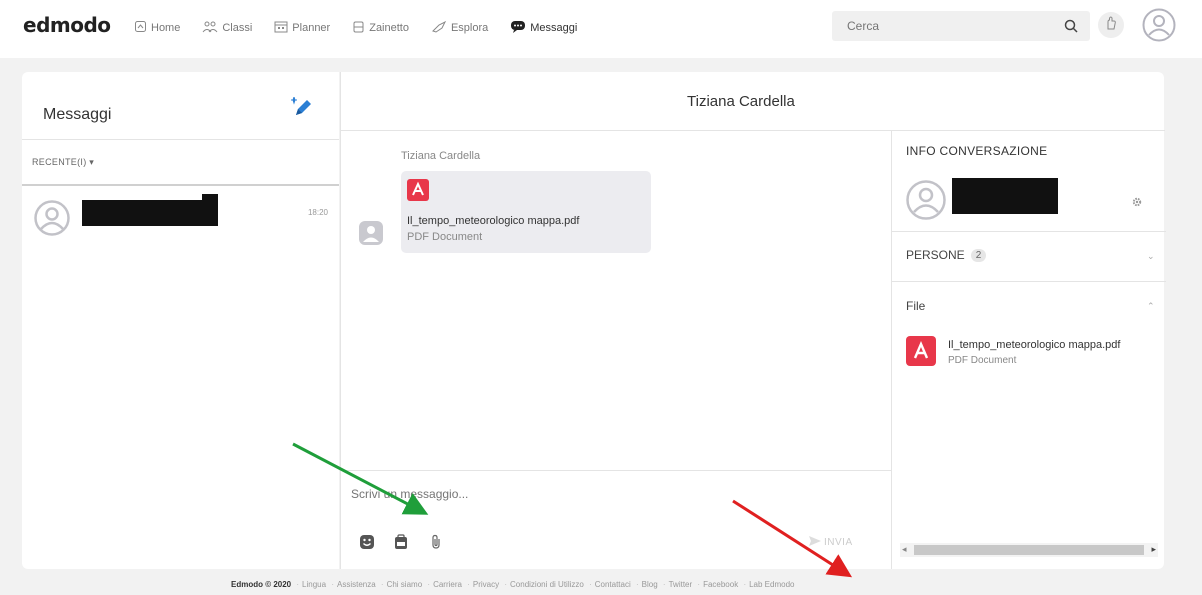  I want to click on nav-classes: Classi, so click(227, 28).